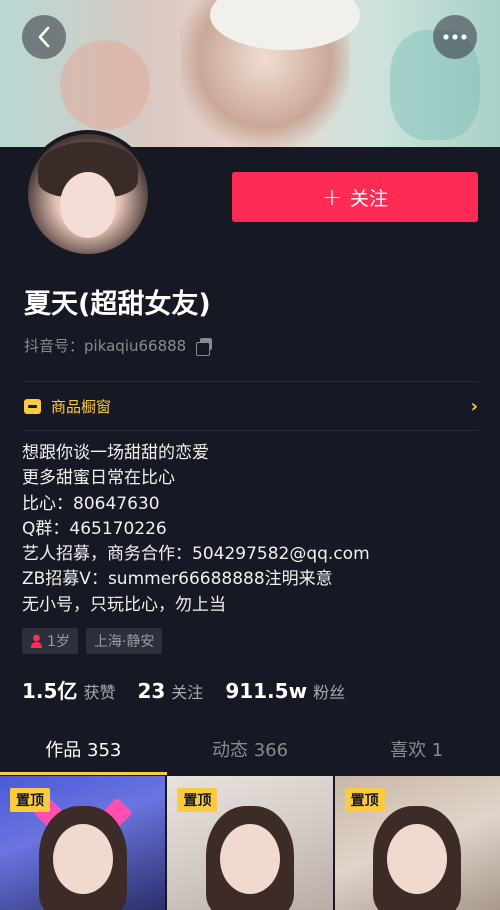 The image size is (500, 910). I want to click on avatar, so click(88, 194).